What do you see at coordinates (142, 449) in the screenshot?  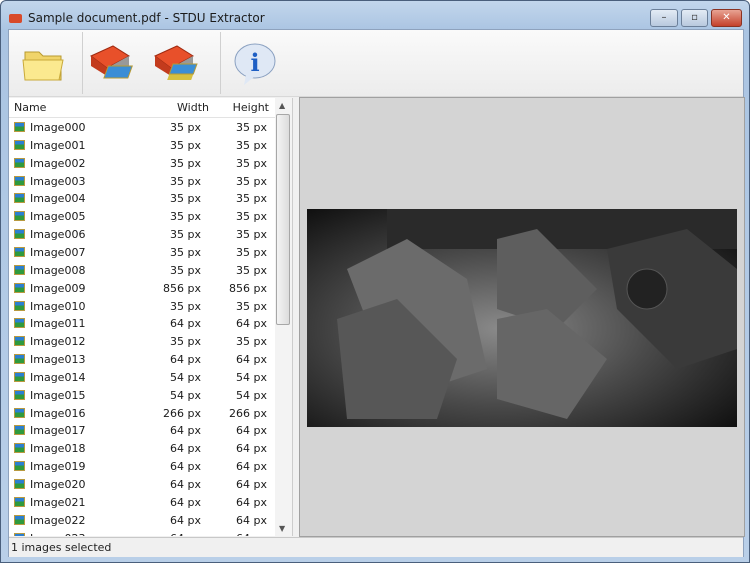 I see `table-row: Image018 64 px 64 px` at bounding box center [142, 449].